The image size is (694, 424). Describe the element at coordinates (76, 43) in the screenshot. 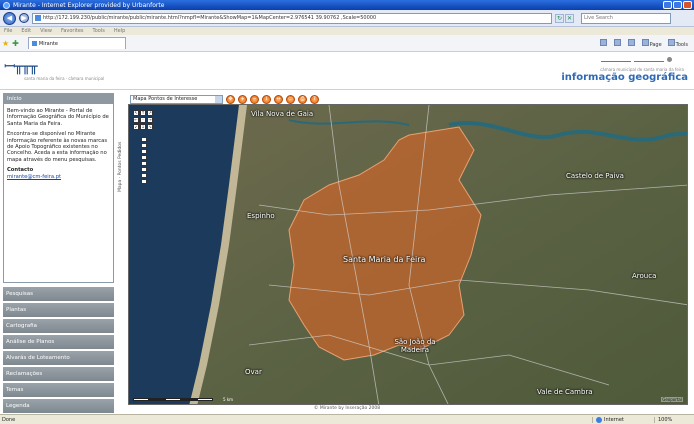

I see `tab-mirante: Mirante` at that location.